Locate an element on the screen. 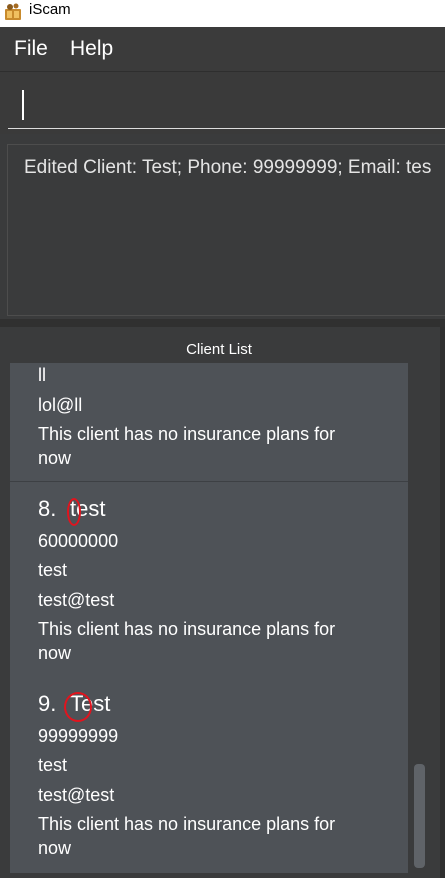  command-box is located at coordinates (222, 103).